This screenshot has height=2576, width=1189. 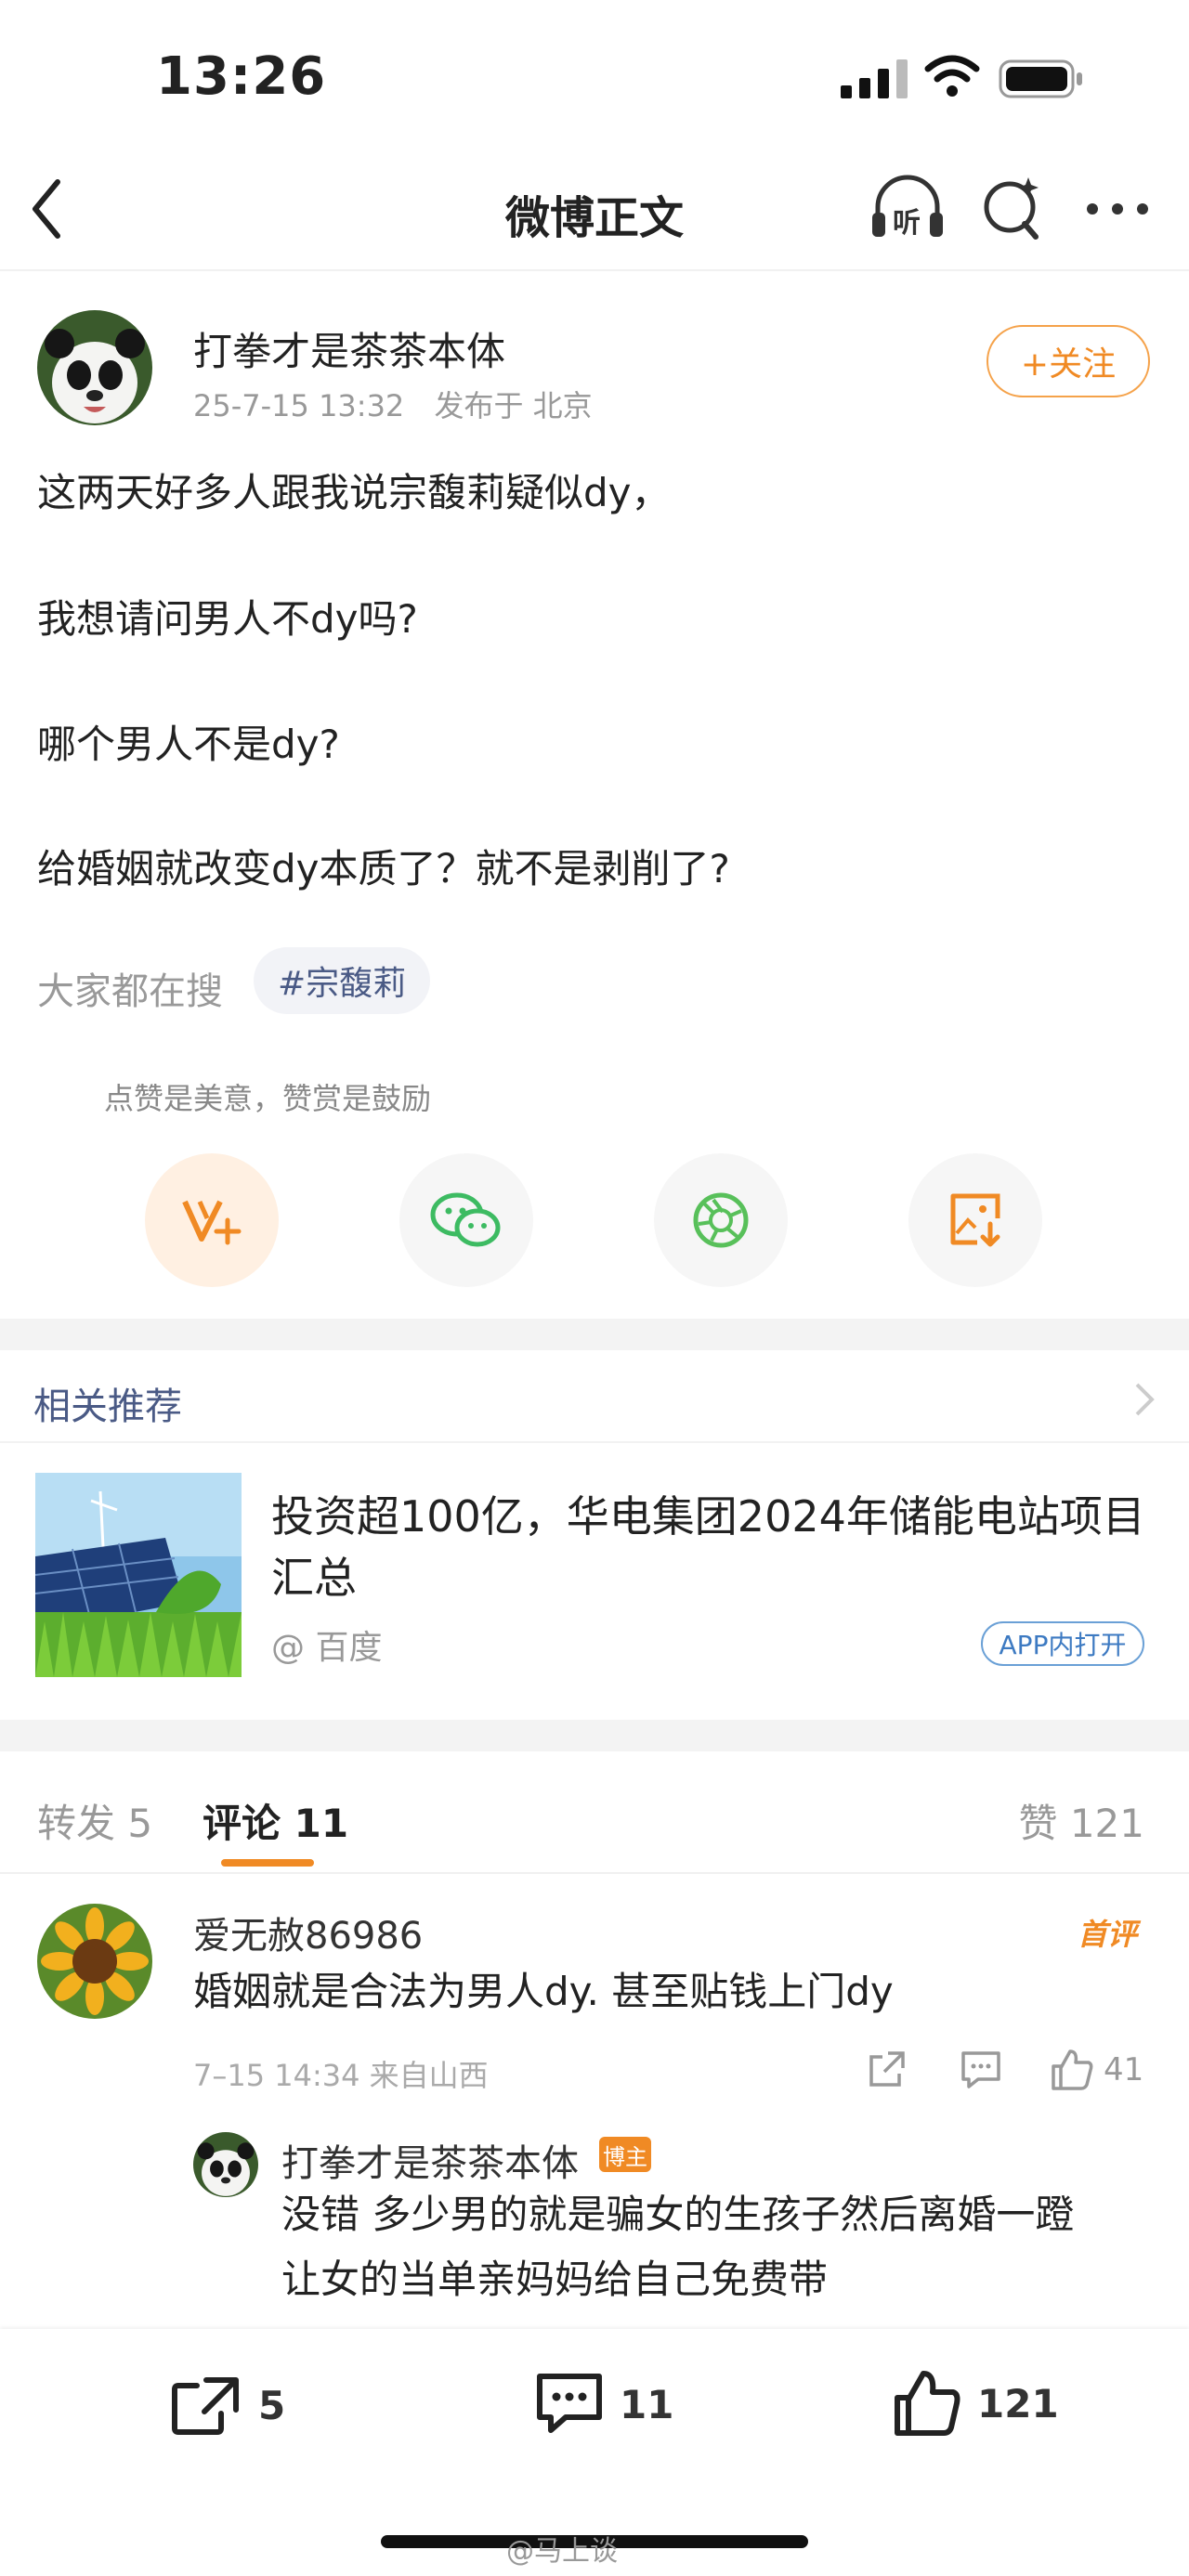 I want to click on reward-button, so click(x=212, y=1220).